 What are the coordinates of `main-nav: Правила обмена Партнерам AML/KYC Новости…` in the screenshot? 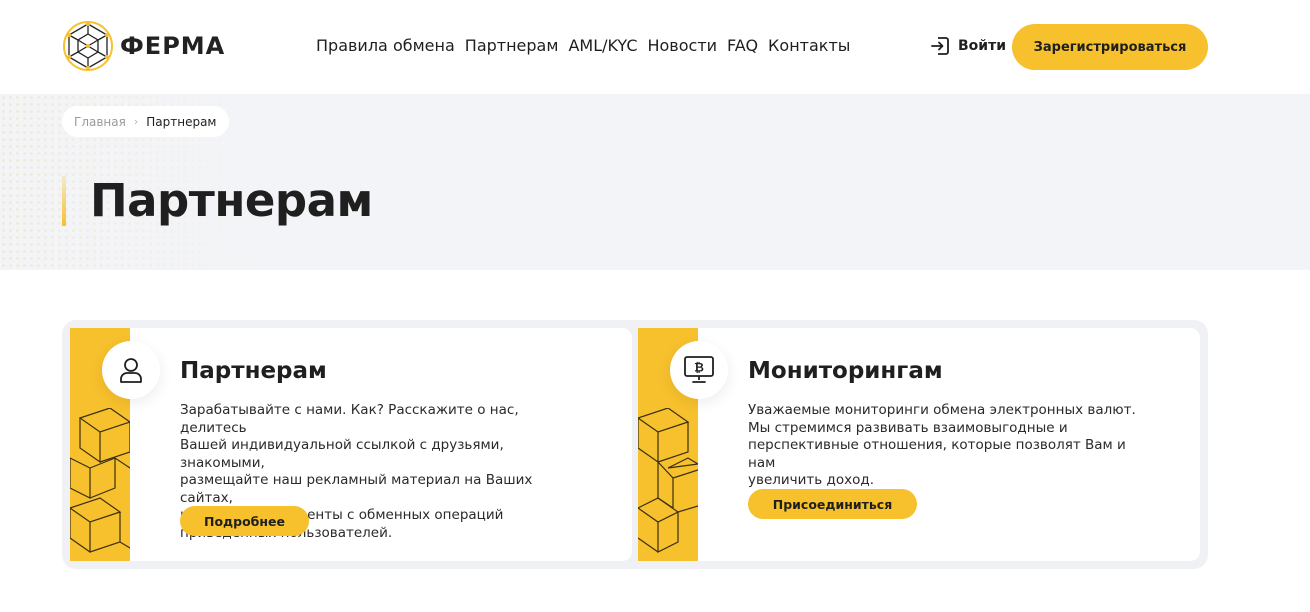 It's located at (583, 45).